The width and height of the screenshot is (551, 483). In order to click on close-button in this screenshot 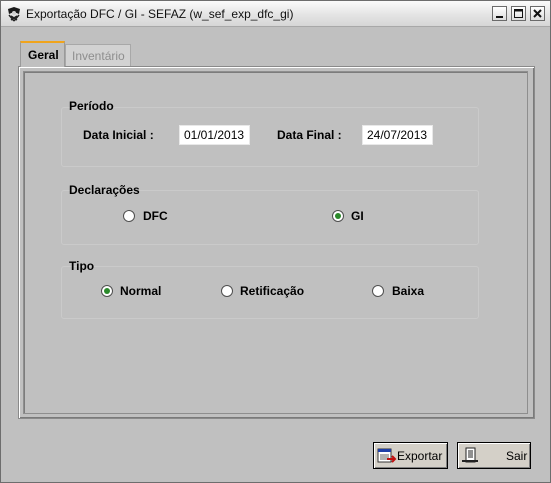, I will do `click(537, 13)`.